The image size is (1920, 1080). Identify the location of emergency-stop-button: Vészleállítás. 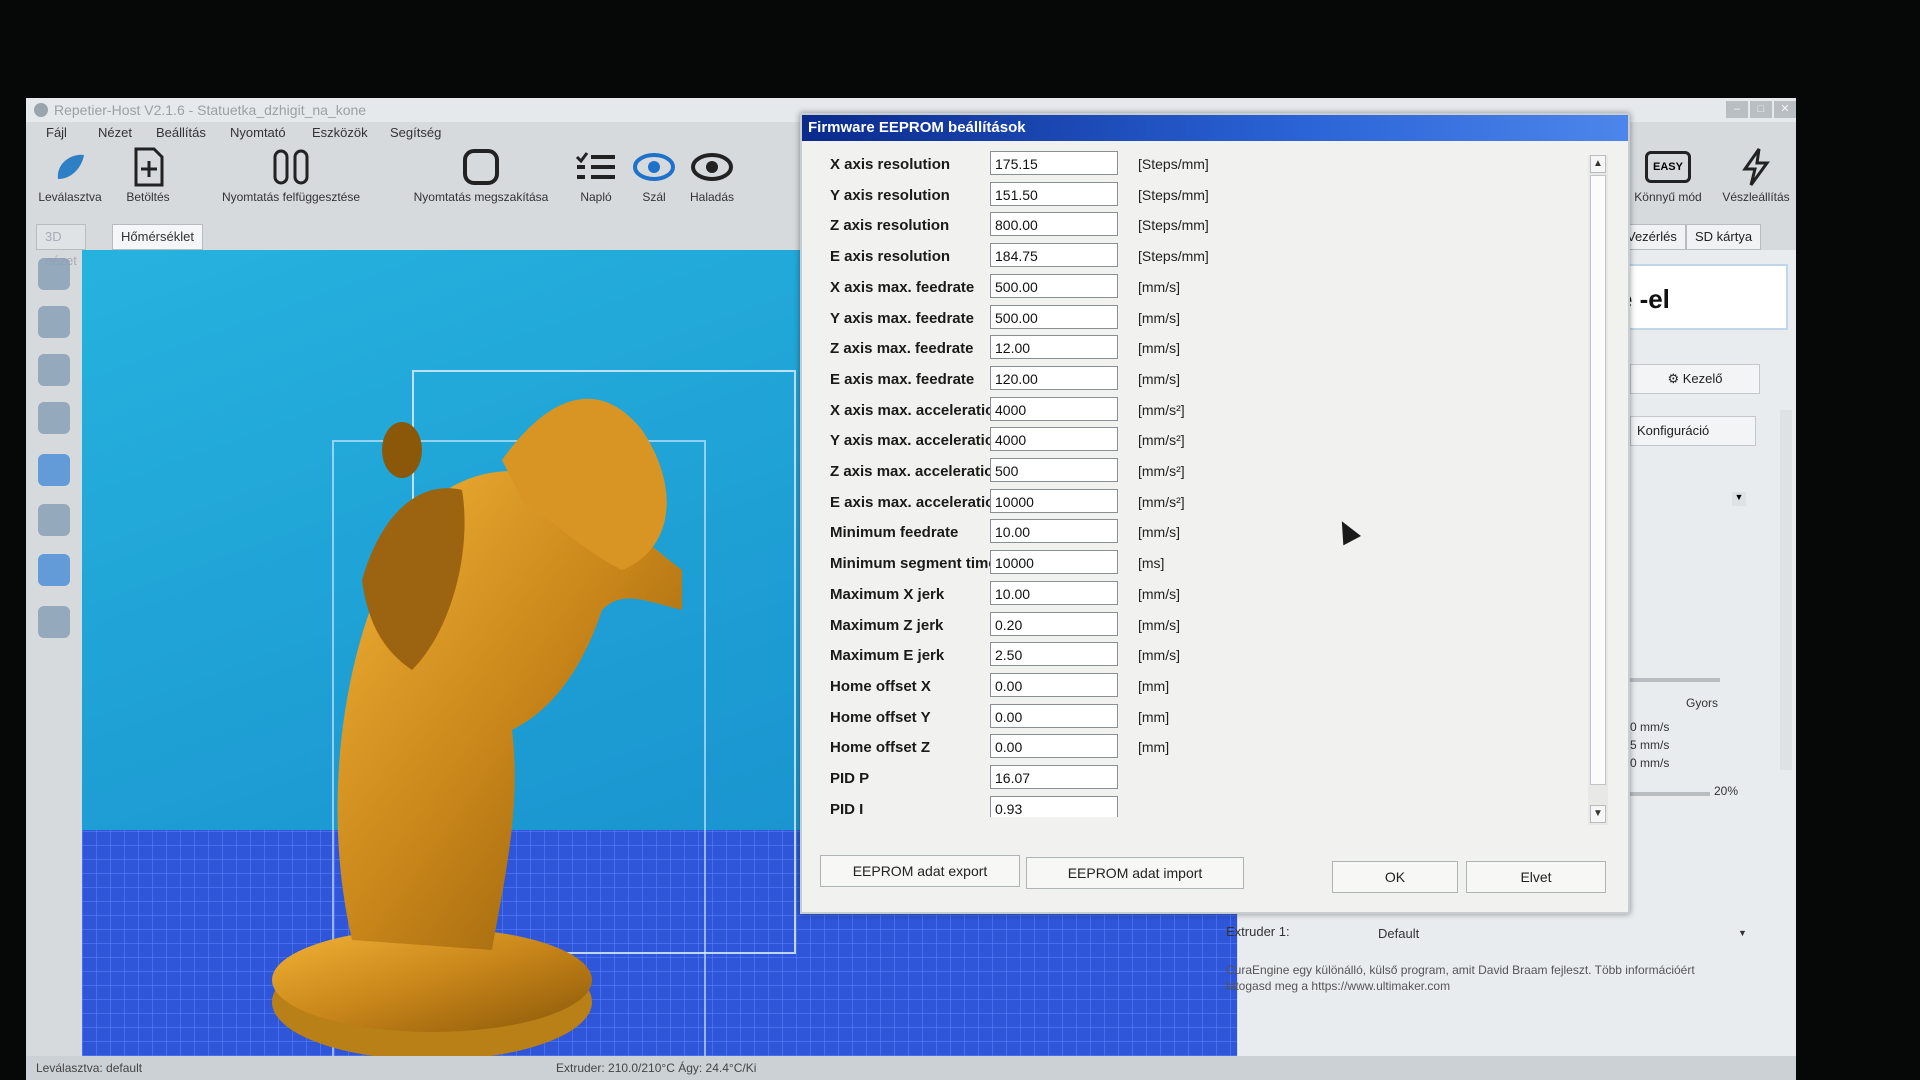
(1756, 182).